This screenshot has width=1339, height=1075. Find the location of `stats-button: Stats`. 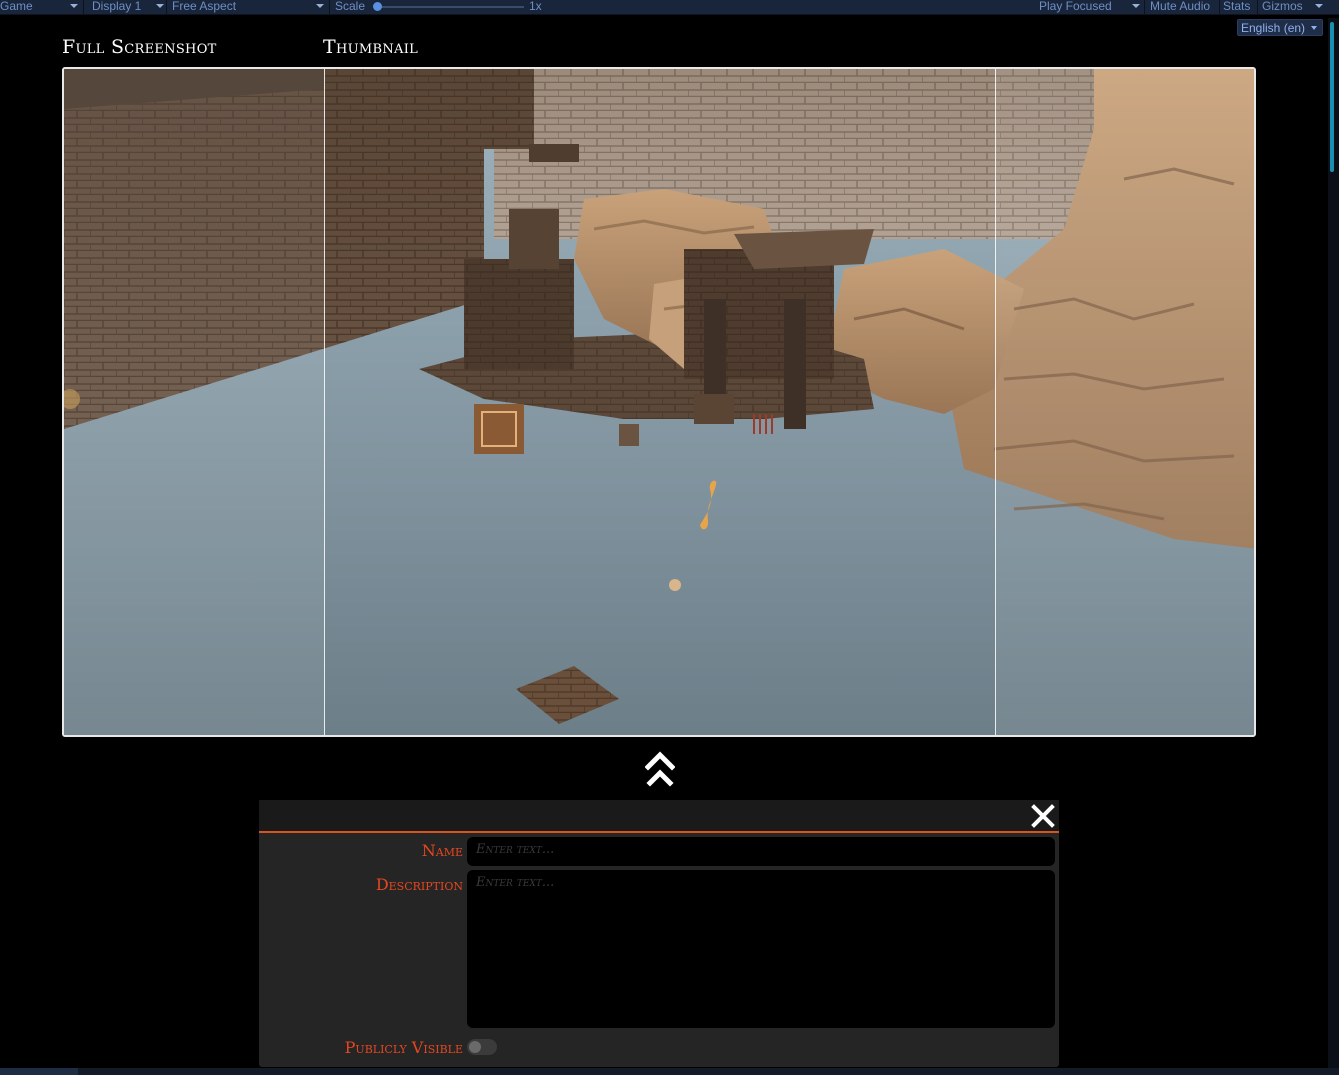

stats-button: Stats is located at coordinates (1239, 7).